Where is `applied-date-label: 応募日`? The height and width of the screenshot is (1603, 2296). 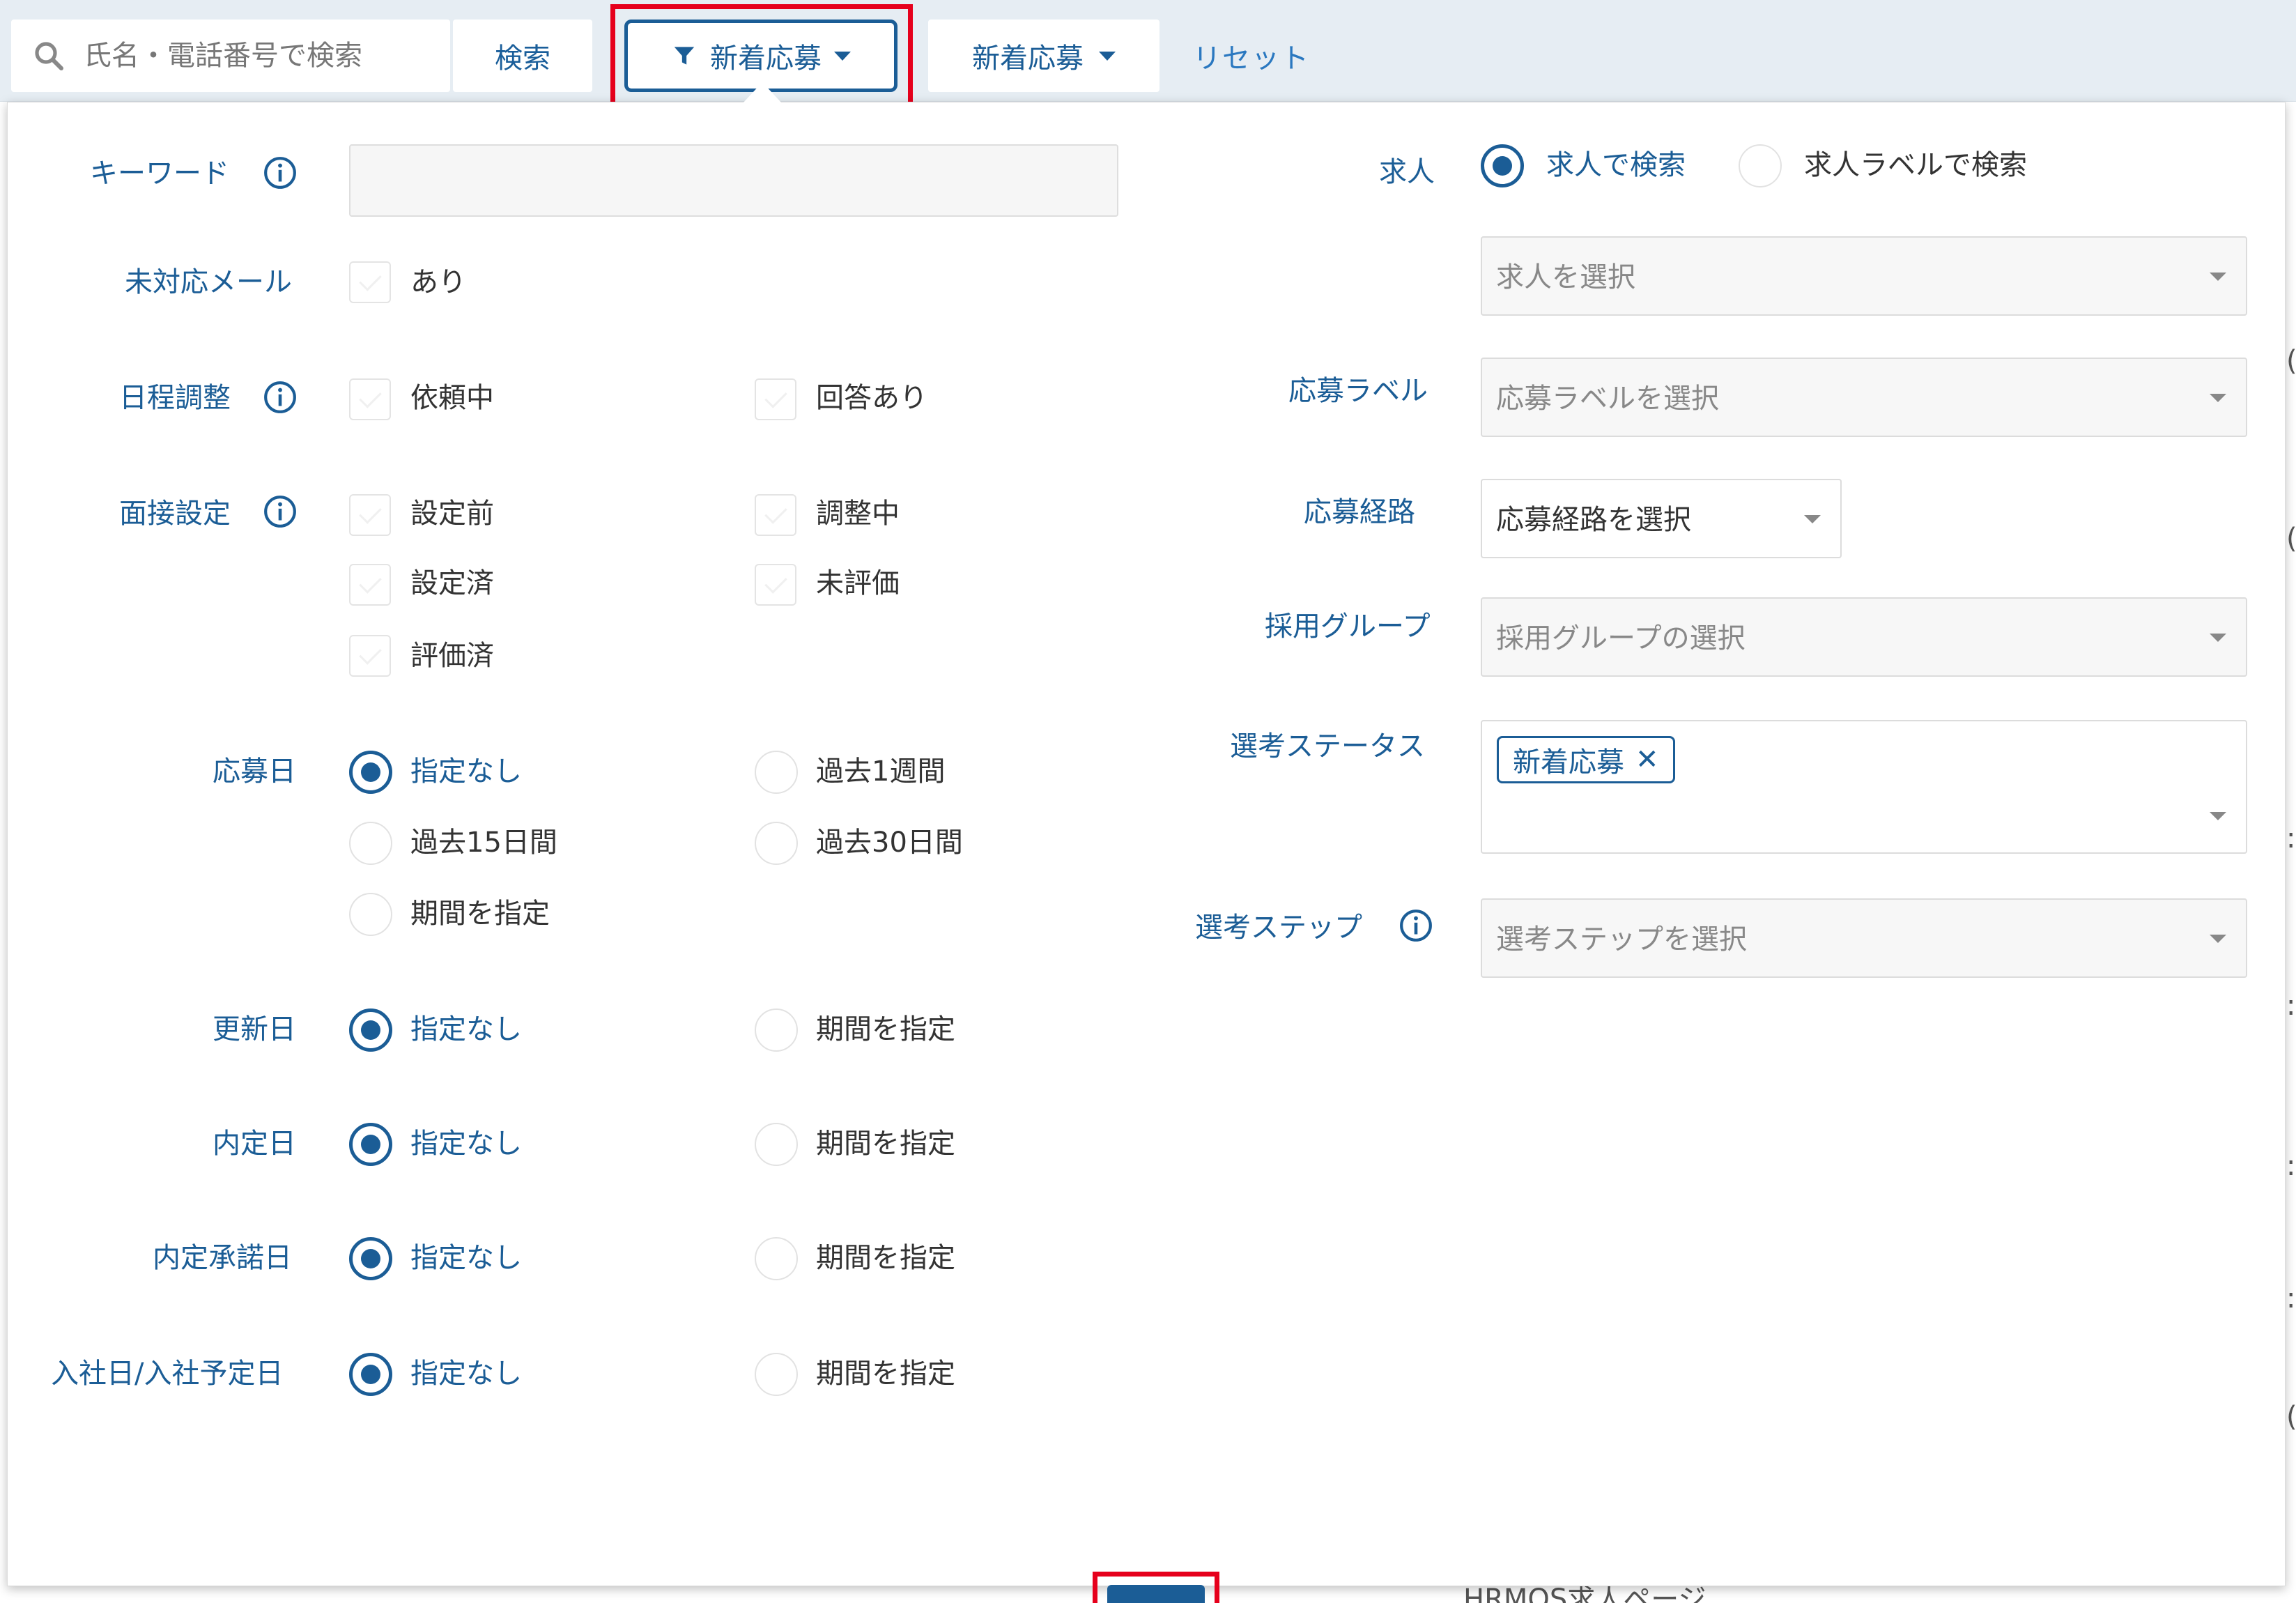
applied-date-label: 応募日 is located at coordinates (254, 772).